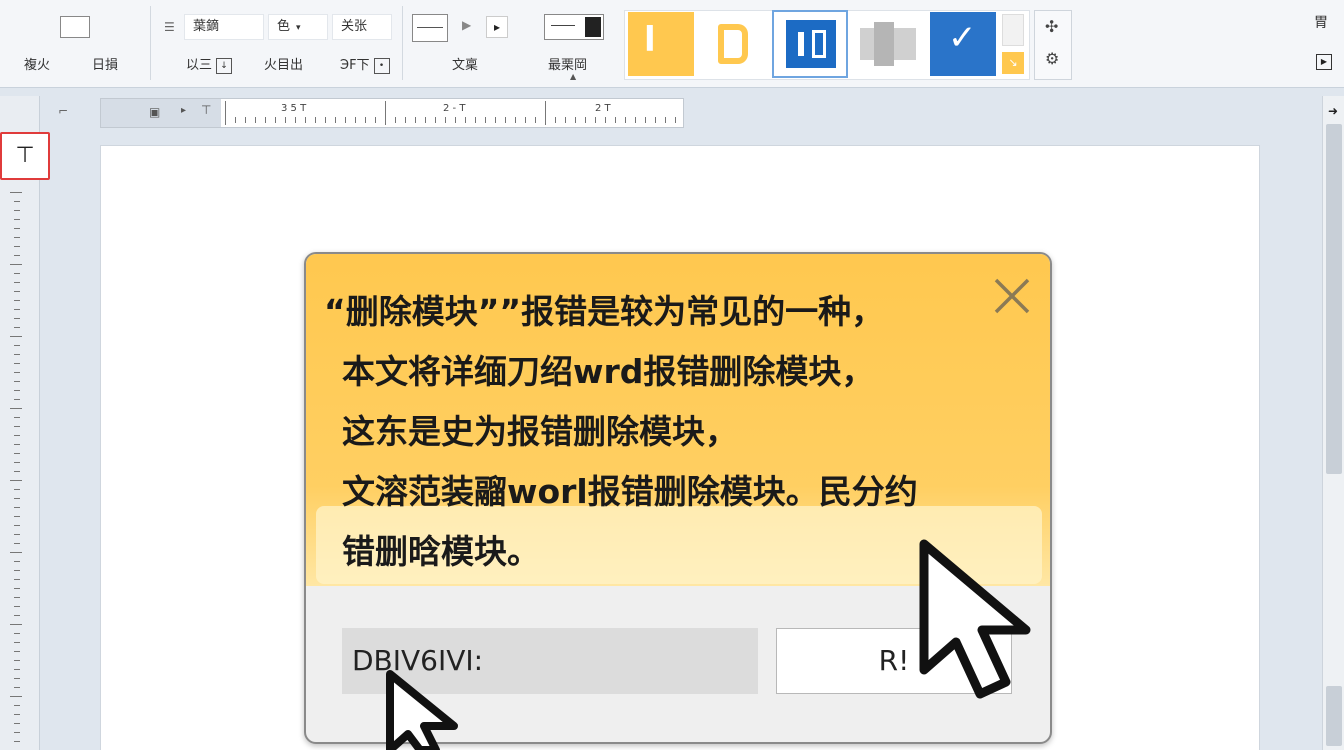 This screenshot has height=750, width=1344. Describe the element at coordinates (465, 63) in the screenshot. I see `text-group-label: 文稟` at that location.